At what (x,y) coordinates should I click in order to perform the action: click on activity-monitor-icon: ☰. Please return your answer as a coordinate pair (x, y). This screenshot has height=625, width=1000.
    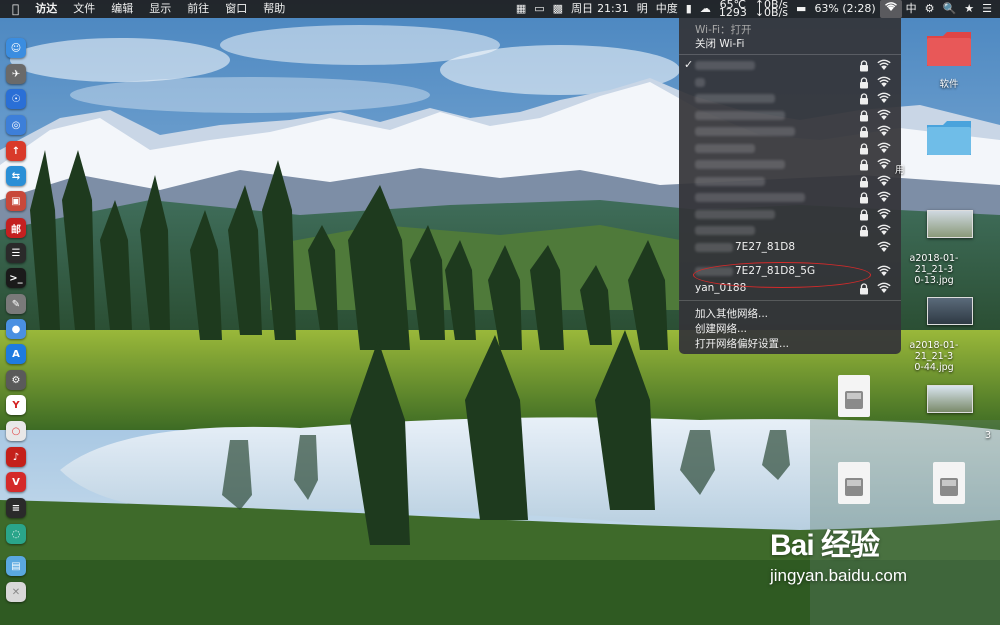
    Looking at the image, I should click on (16, 253).